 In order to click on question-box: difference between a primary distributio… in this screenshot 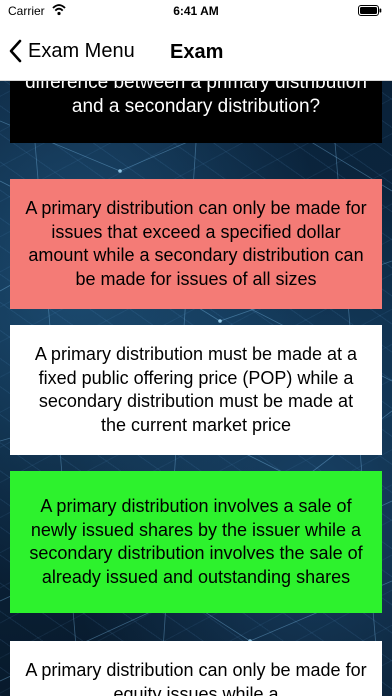, I will do `click(196, 112)`.